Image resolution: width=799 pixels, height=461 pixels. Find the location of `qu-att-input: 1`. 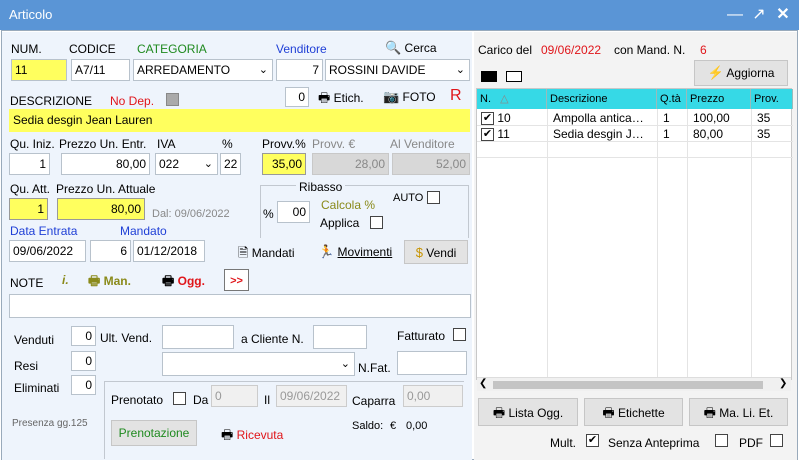

qu-att-input: 1 is located at coordinates (28, 209).